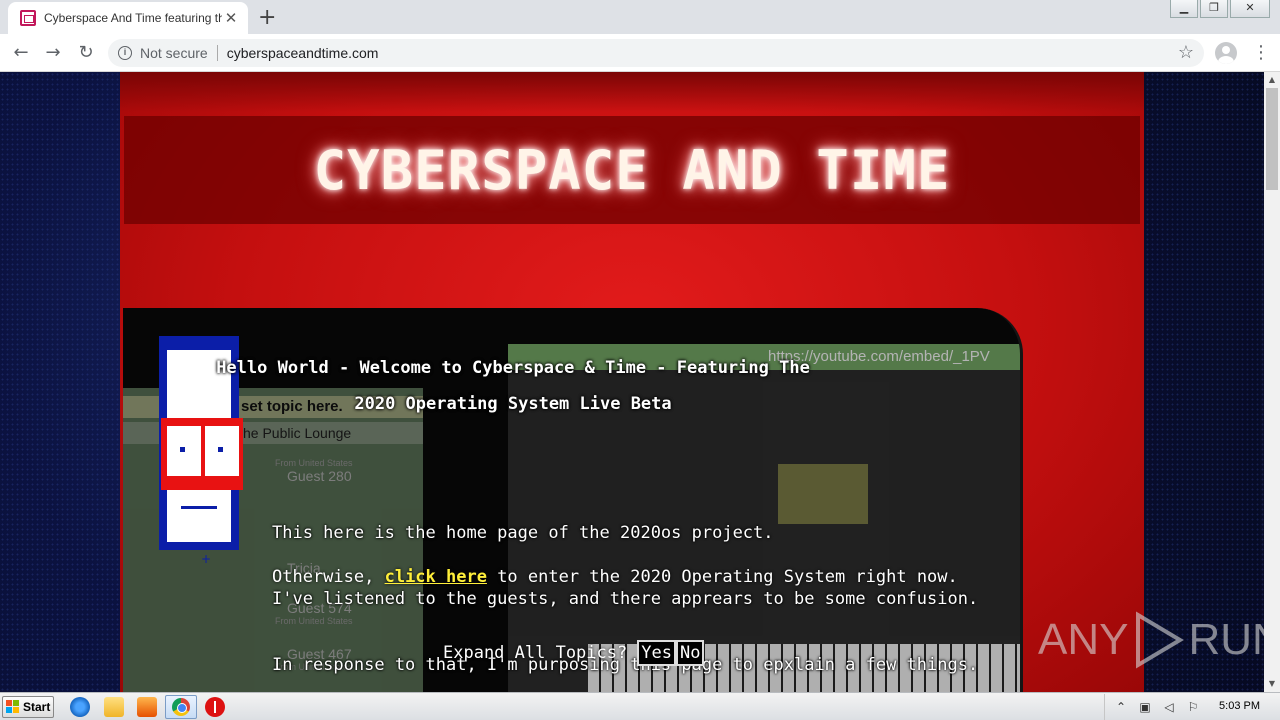  Describe the element at coordinates (53, 53) in the screenshot. I see `forward-arrow-icon: →` at that location.